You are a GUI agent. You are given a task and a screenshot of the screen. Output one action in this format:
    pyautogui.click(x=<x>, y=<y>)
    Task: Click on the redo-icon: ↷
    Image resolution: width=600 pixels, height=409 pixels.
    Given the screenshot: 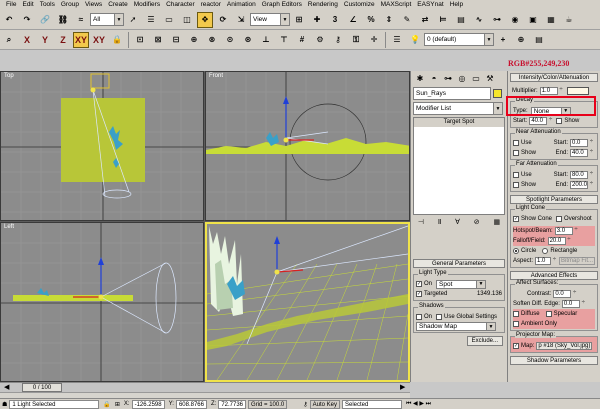 What is the action you would take?
    pyautogui.click(x=27, y=20)
    